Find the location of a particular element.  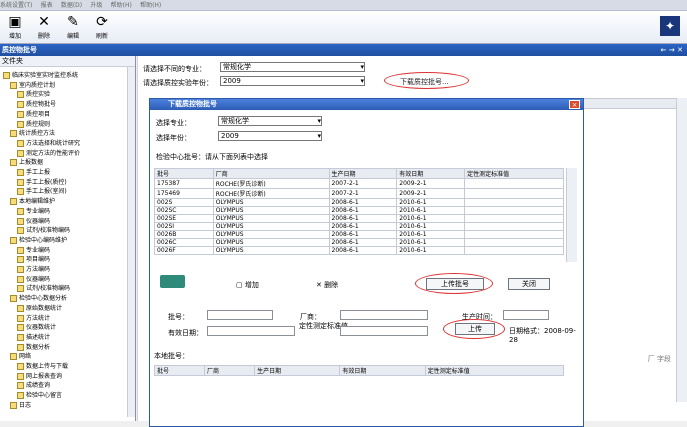

tree-item: 检验中心编码维护 is located at coordinates (38, 239).